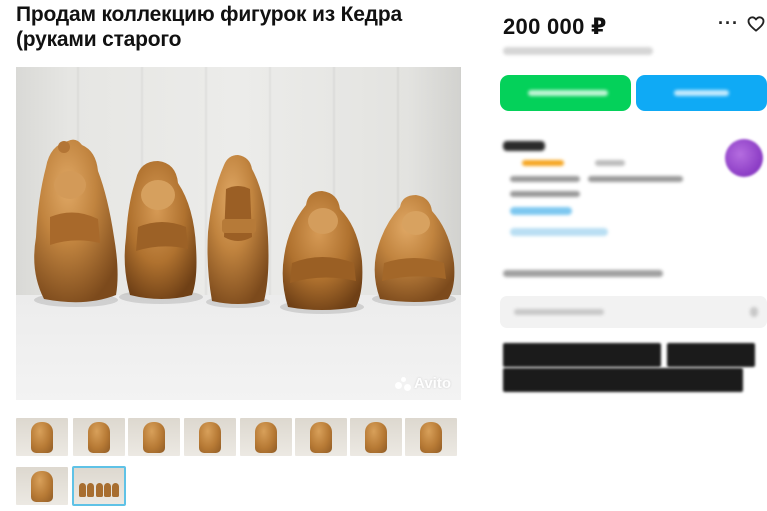 Image resolution: width=767 pixels, height=511 pixels. What do you see at coordinates (756, 24) in the screenshot?
I see `heart-icon` at bounding box center [756, 24].